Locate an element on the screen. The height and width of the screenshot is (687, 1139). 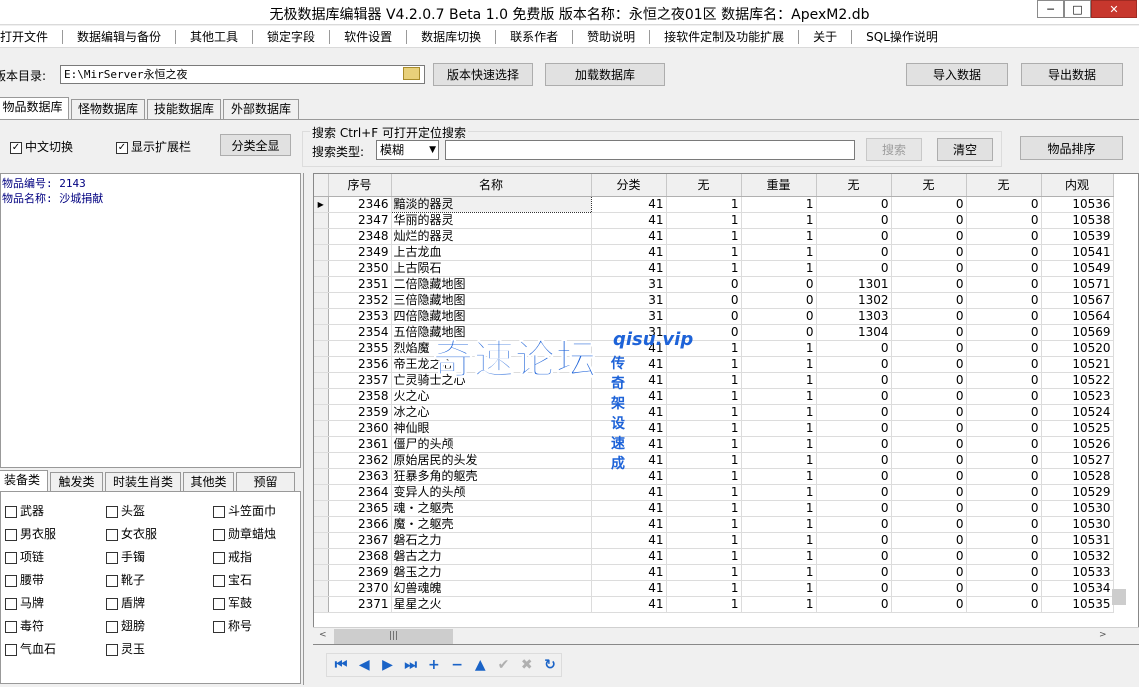
table-cell: 变异人的头颅 is located at coordinates (491, 492).